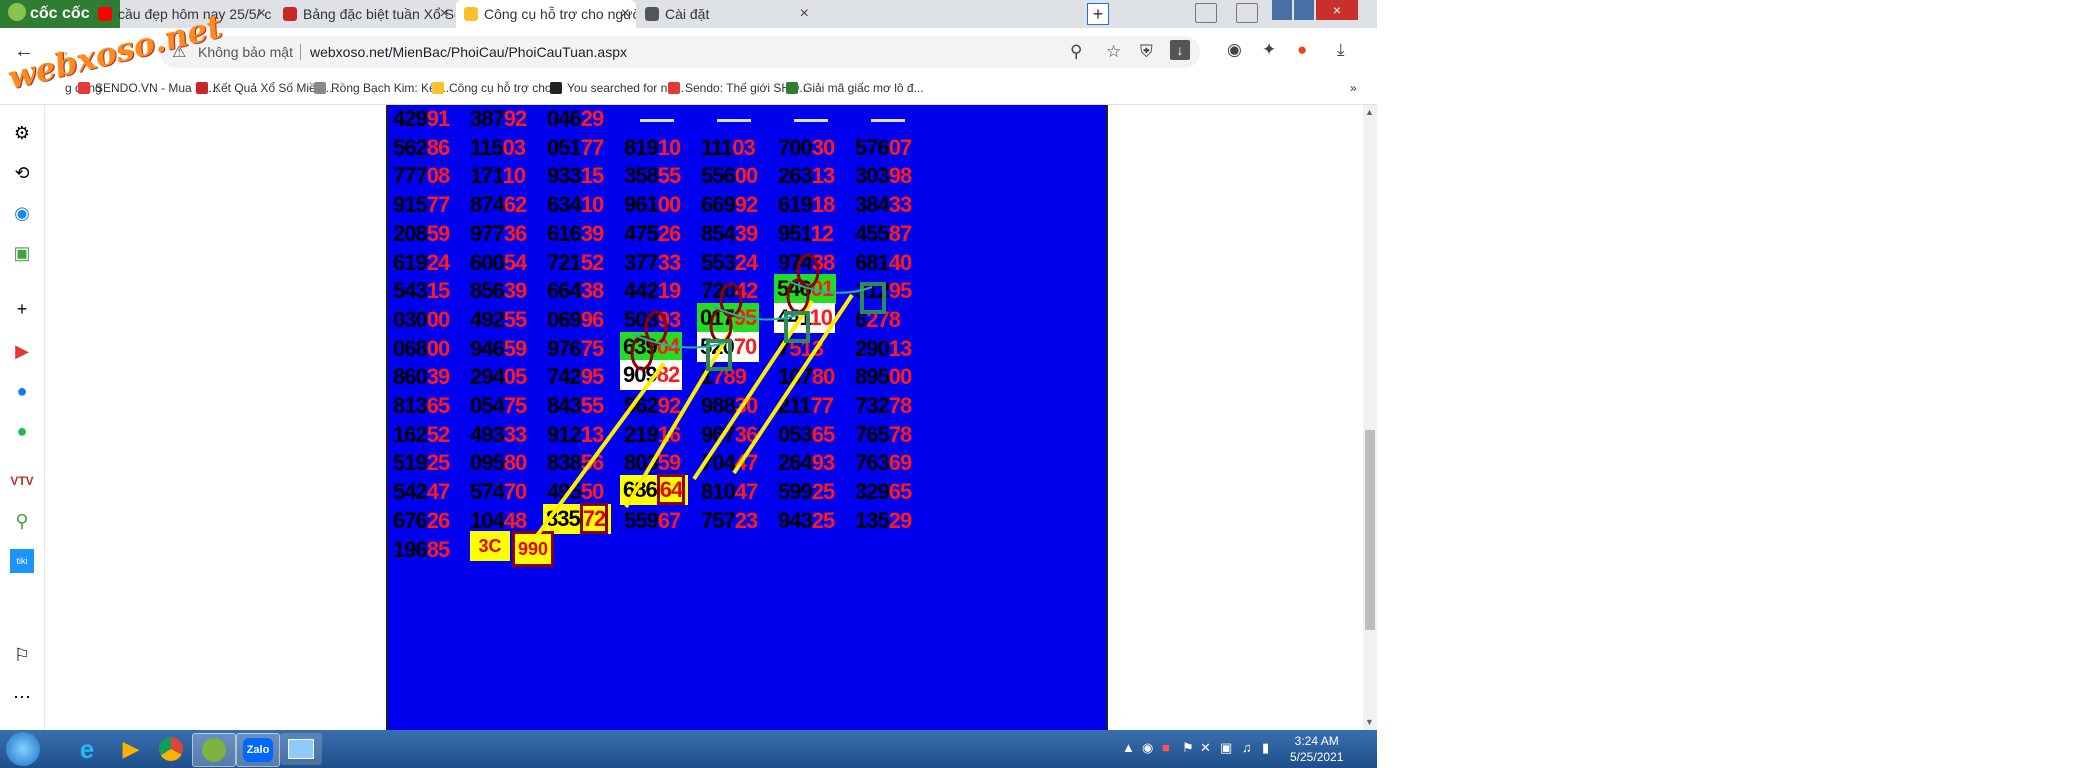  What do you see at coordinates (1076, 52) in the screenshot?
I see `key-icon: ⚲` at bounding box center [1076, 52].